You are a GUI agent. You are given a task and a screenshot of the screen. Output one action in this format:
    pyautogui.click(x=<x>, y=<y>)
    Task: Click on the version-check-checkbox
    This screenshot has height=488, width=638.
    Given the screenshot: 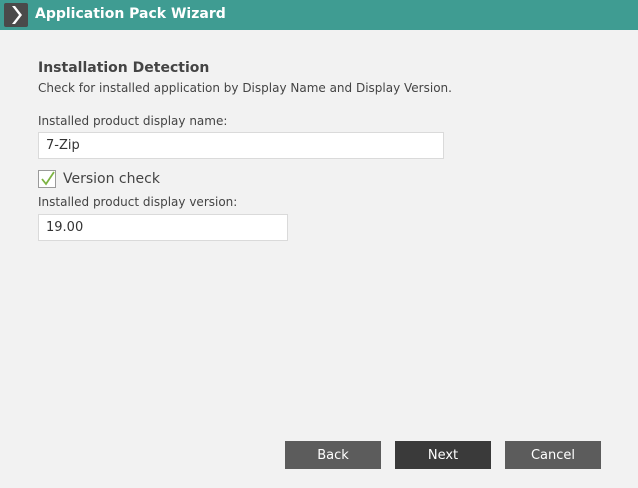 What is the action you would take?
    pyautogui.click(x=47, y=179)
    